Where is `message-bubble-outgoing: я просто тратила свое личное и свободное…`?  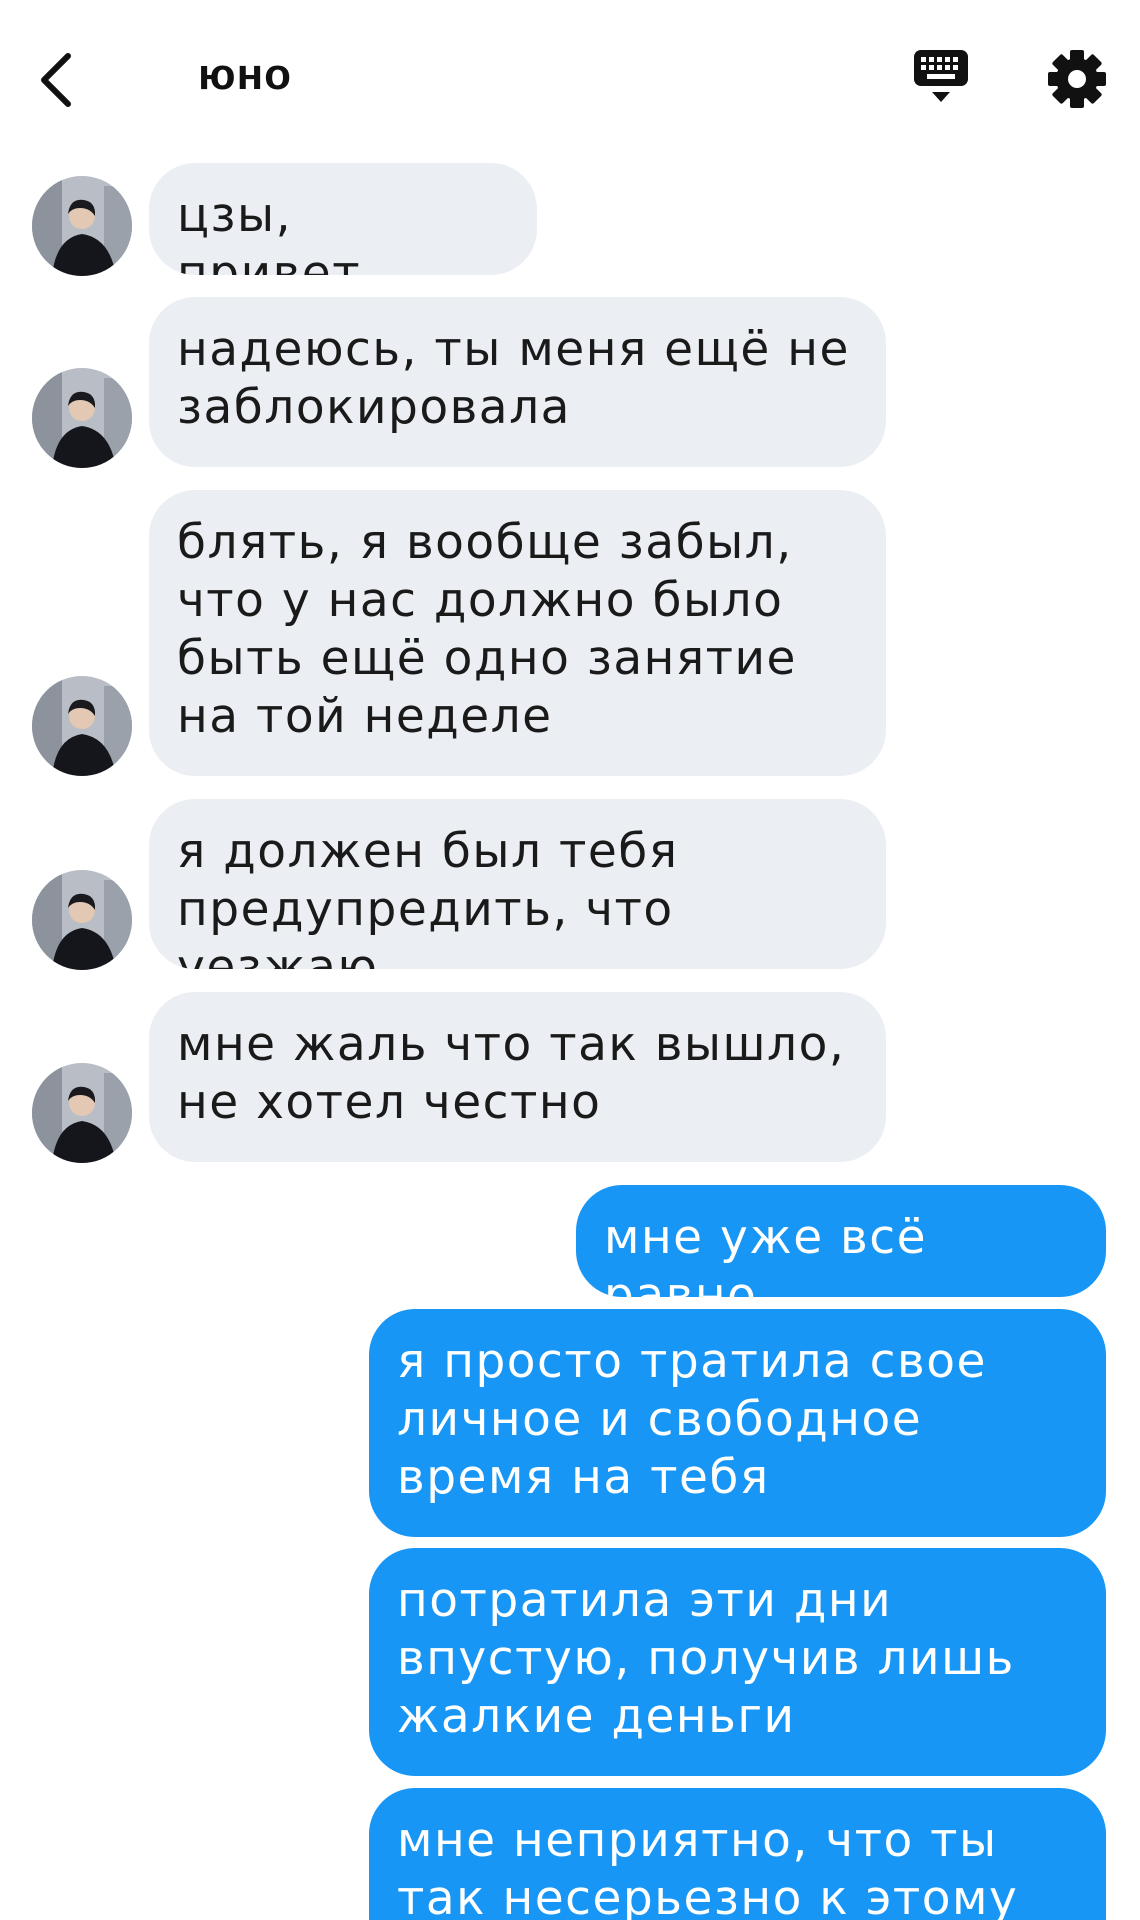 message-bubble-outgoing: я просто тратила свое личное и свободное… is located at coordinates (737, 1423).